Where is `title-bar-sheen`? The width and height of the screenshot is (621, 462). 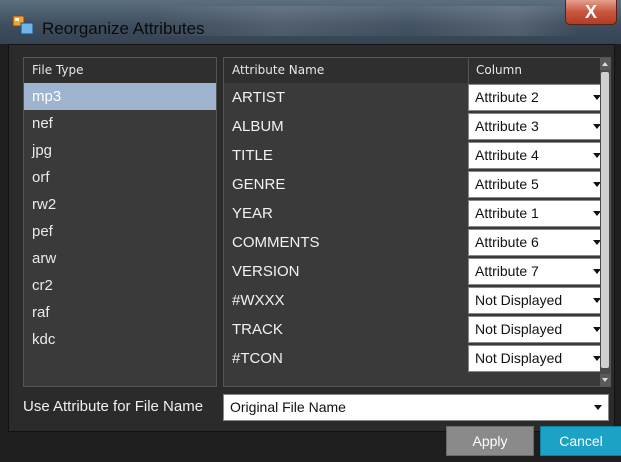 title-bar-sheen is located at coordinates (365, 21).